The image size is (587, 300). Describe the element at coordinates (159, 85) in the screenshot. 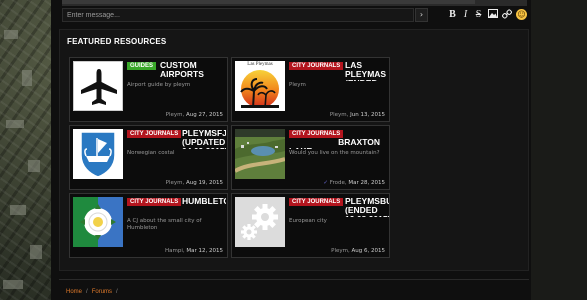

I see `resource-description: Airport guide by pleym` at that location.